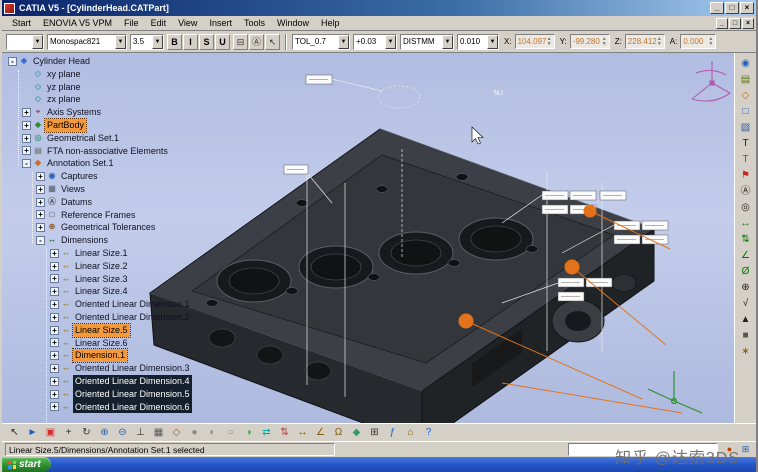 Image resolution: width=758 pixels, height=472 pixels. Describe the element at coordinates (745, 319) in the screenshot. I see `weld-symbol-icon: ▲` at that location.